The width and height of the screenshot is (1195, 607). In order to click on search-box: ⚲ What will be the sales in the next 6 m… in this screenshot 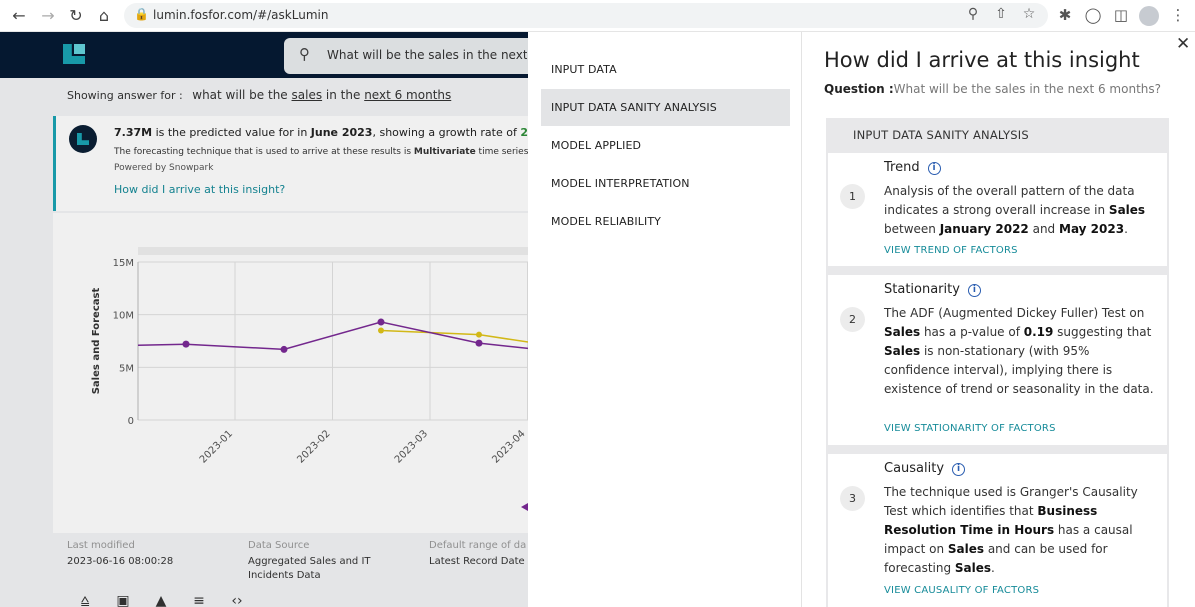, I will do `click(406, 56)`.